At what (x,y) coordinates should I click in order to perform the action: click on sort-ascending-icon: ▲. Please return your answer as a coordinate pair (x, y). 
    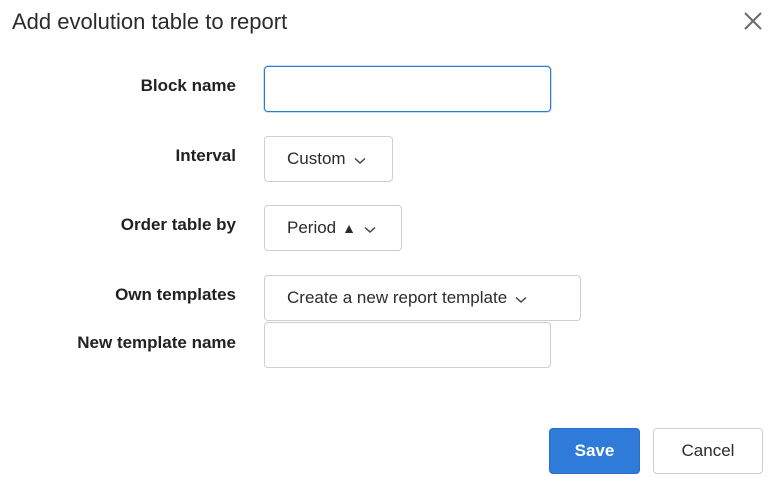
    Looking at the image, I should click on (349, 228).